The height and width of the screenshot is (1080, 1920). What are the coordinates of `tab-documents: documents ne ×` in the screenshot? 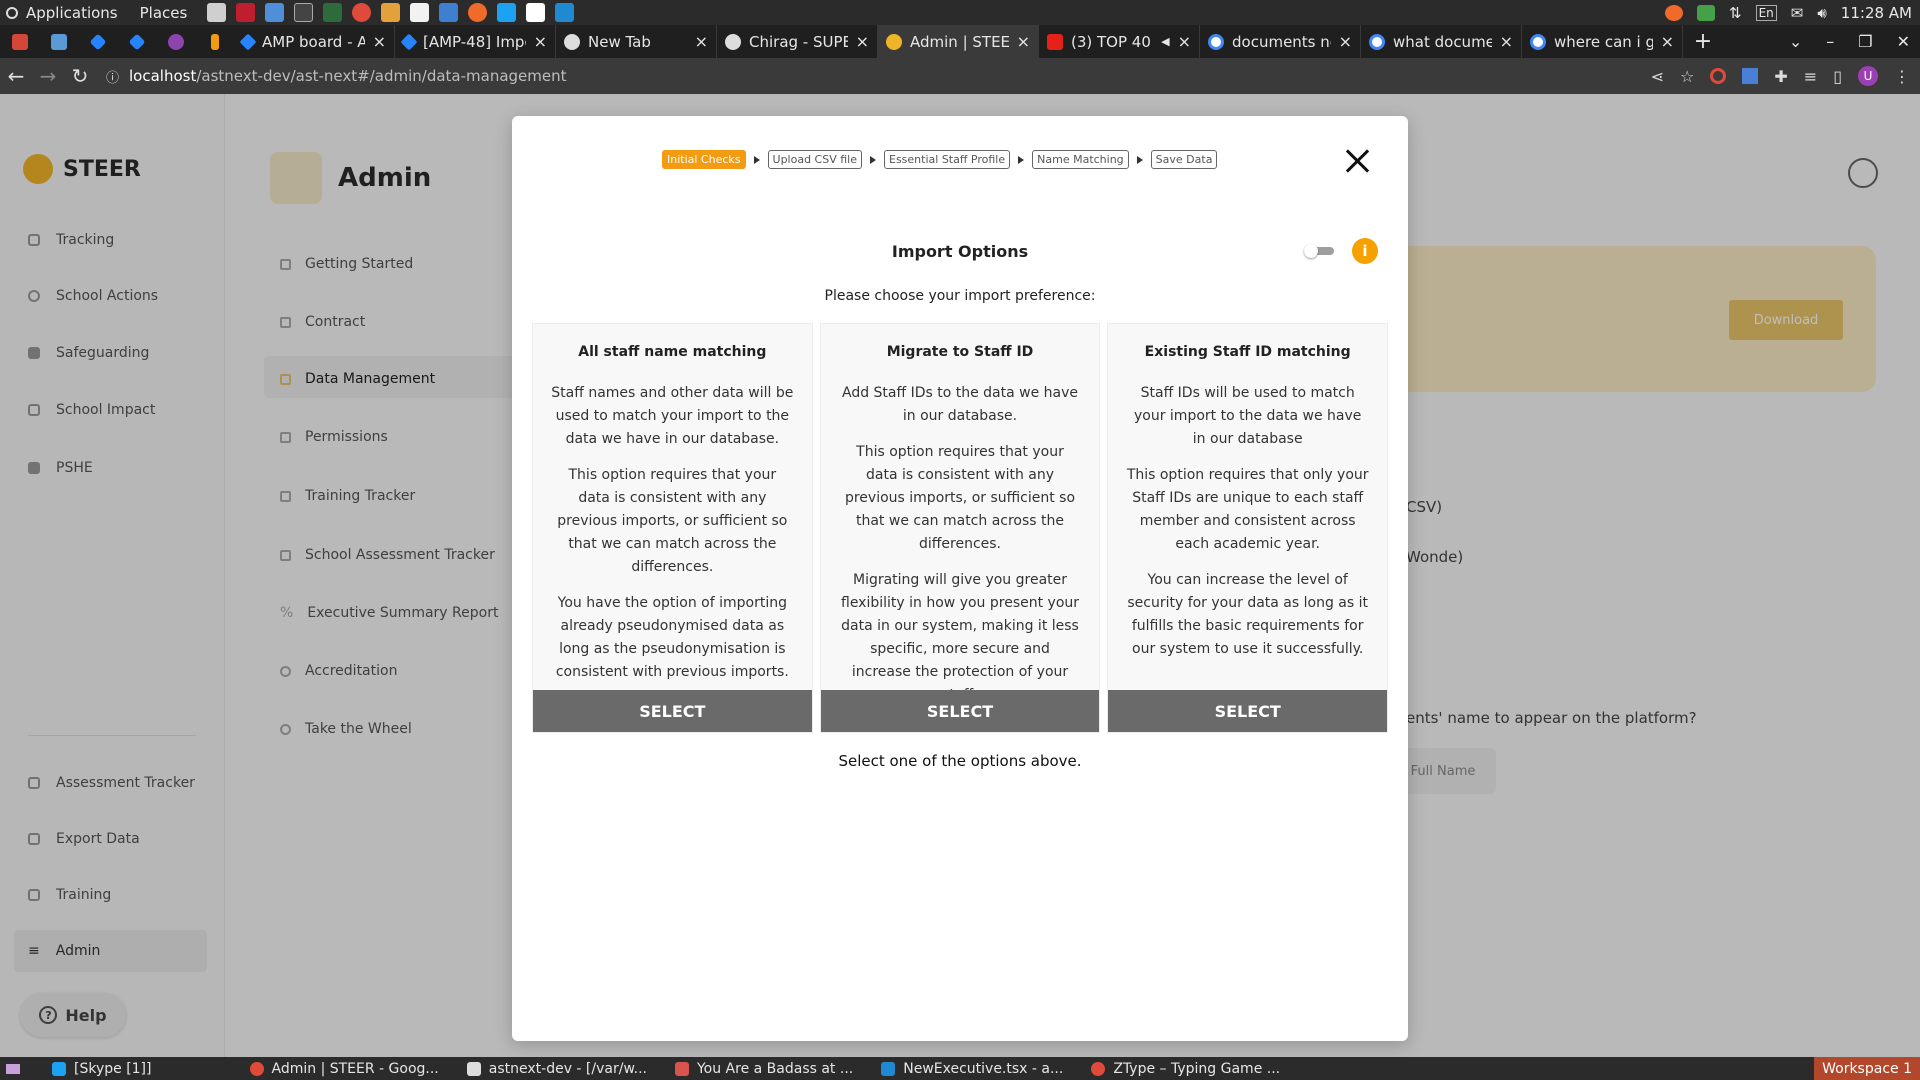 It's located at (1280, 41).